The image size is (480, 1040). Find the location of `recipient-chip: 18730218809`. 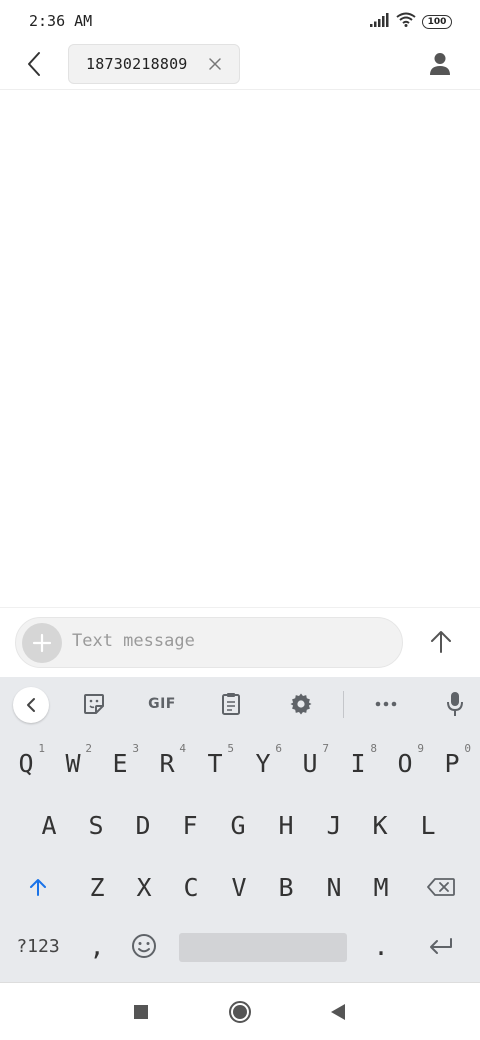

recipient-chip: 18730218809 is located at coordinates (154, 64).